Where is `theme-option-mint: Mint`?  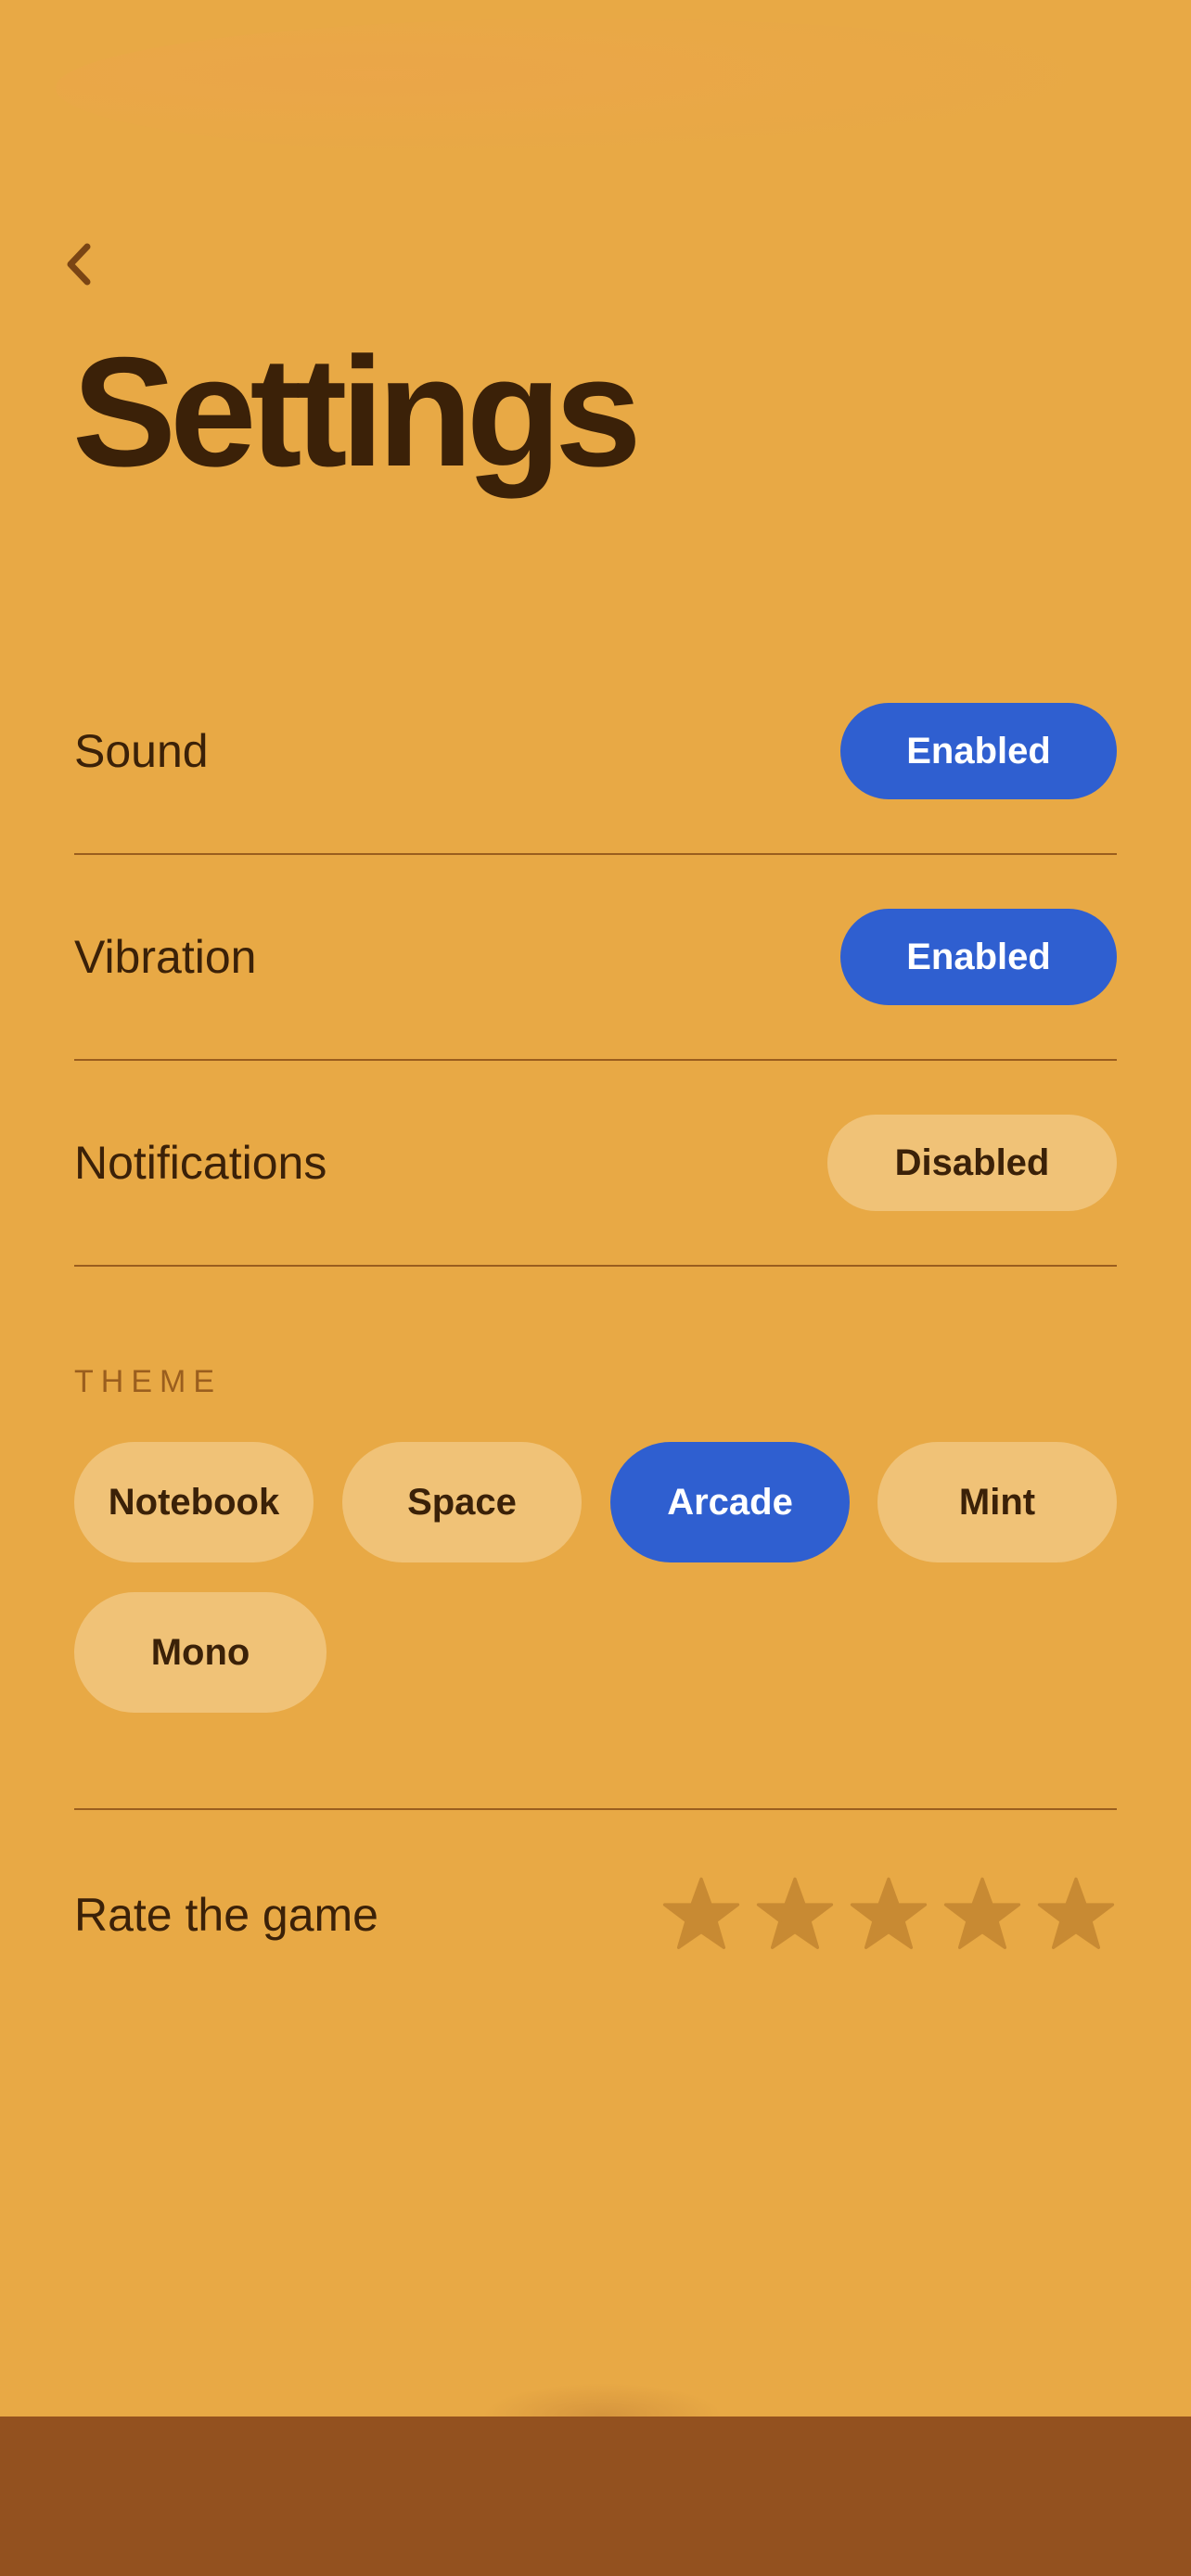 theme-option-mint: Mint is located at coordinates (997, 1502).